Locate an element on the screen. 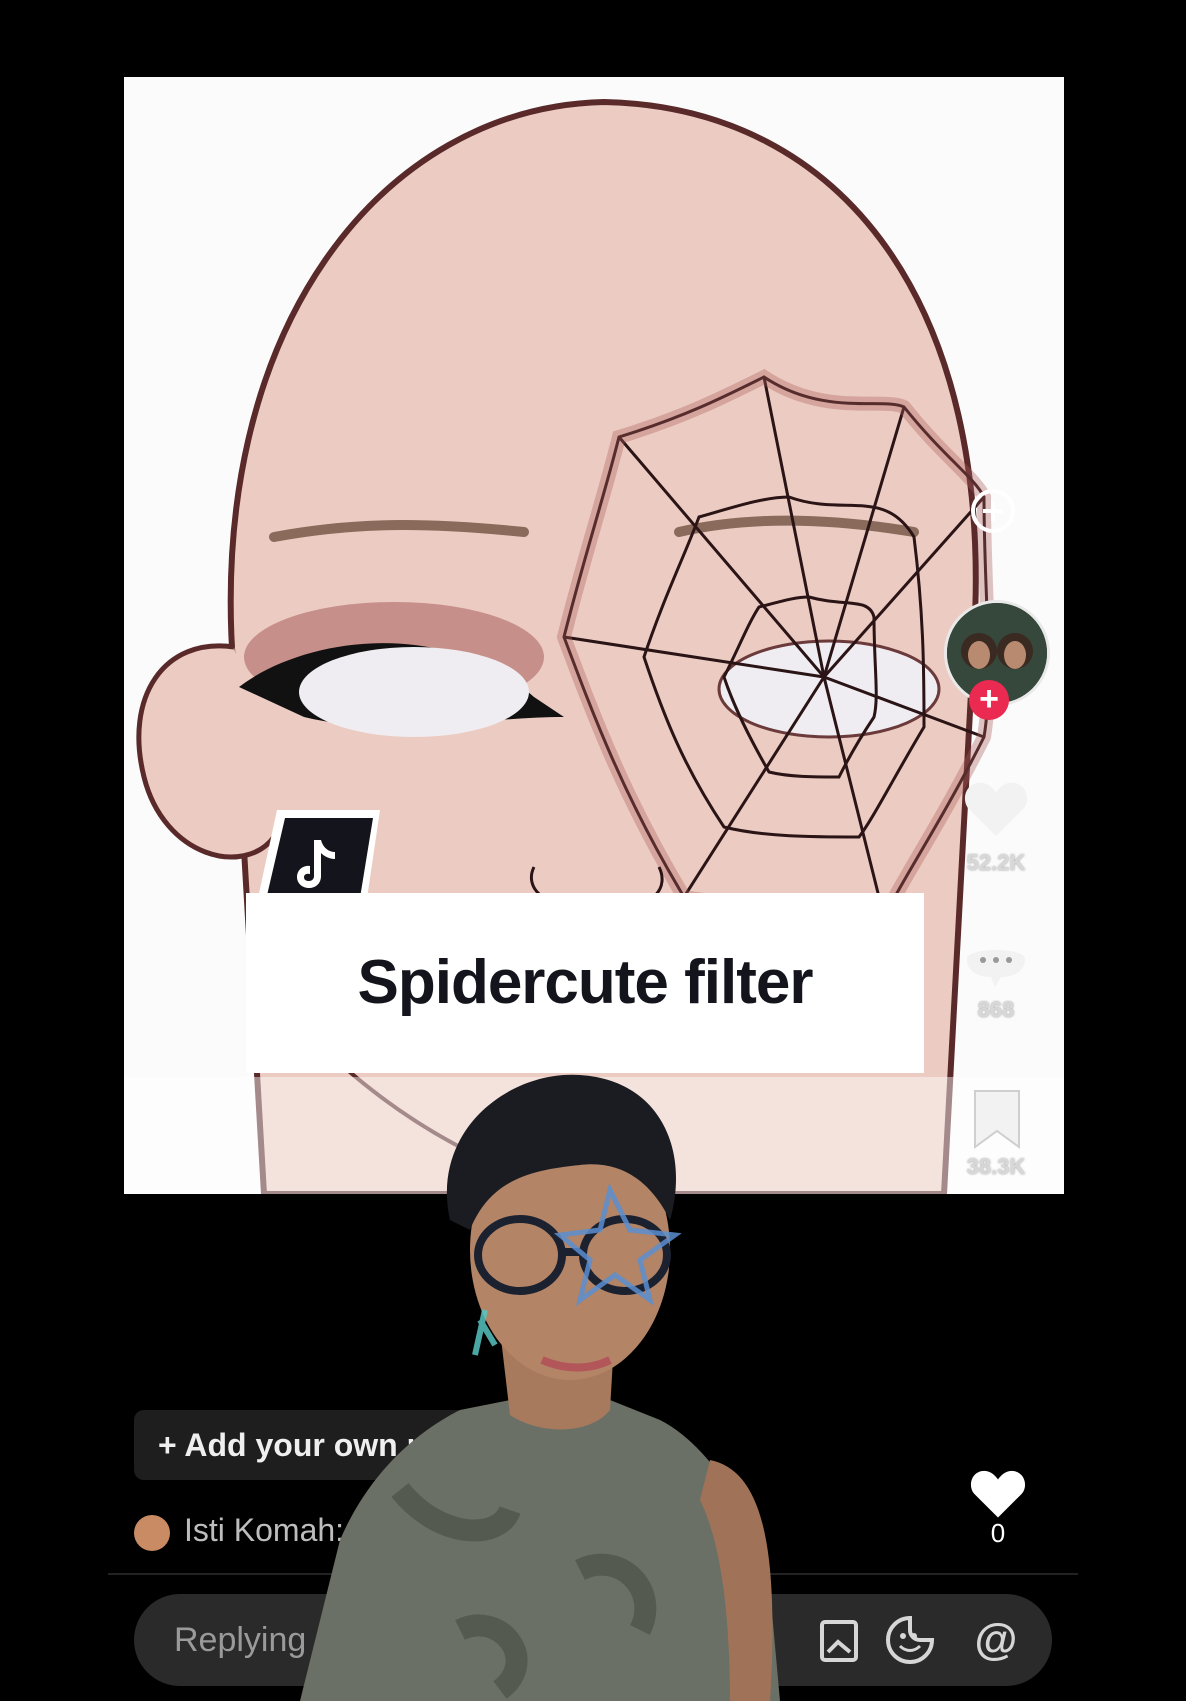 This screenshot has width=1186, height=1701. bookmark-icon is located at coordinates (997, 1119).